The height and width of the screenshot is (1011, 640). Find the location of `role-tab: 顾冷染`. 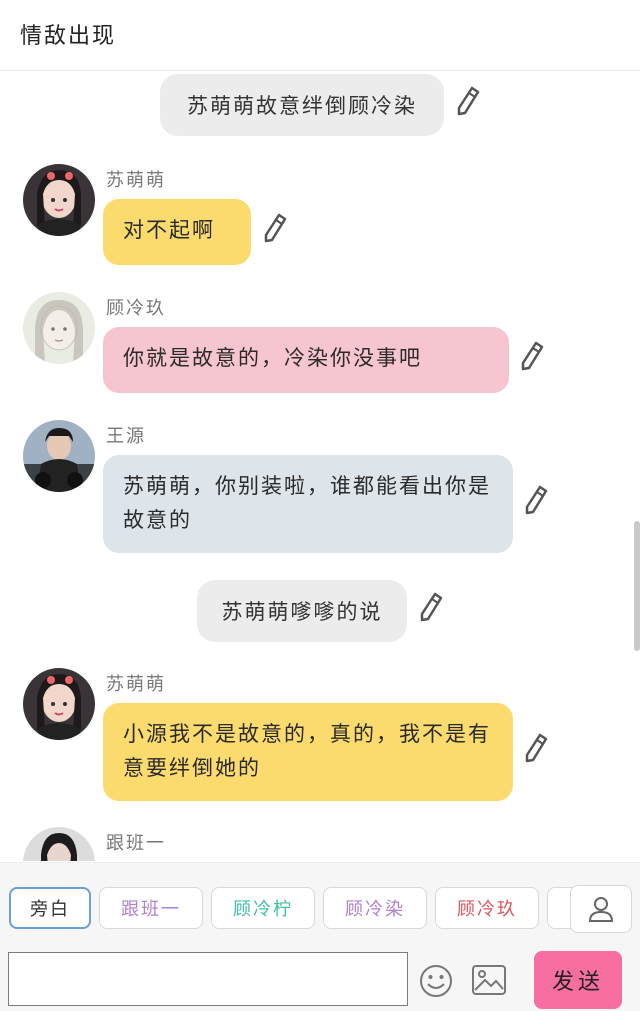

role-tab: 顾冷染 is located at coordinates (375, 908).